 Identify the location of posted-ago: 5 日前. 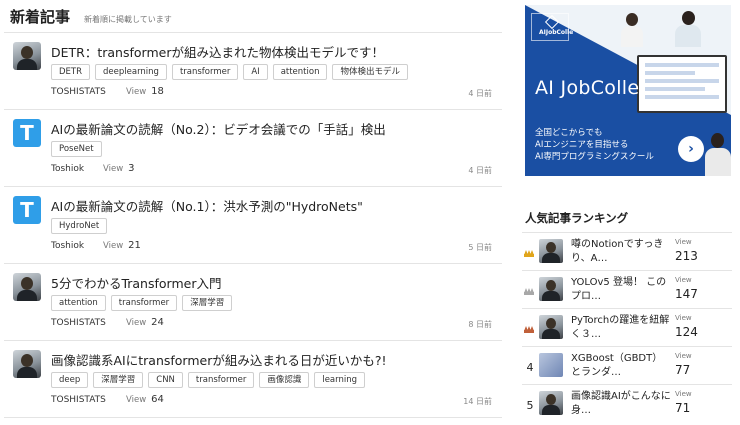
(480, 247).